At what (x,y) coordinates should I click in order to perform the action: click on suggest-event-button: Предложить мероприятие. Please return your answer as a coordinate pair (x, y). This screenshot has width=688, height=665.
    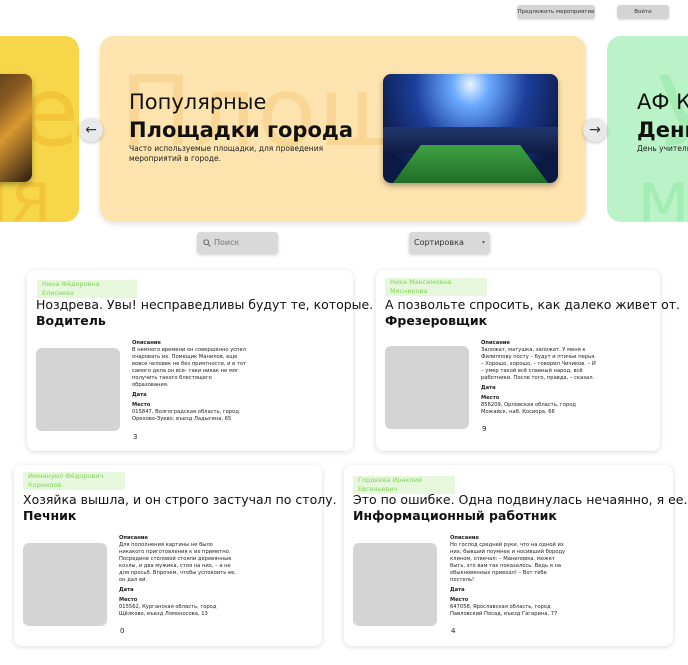
    Looking at the image, I should click on (556, 12).